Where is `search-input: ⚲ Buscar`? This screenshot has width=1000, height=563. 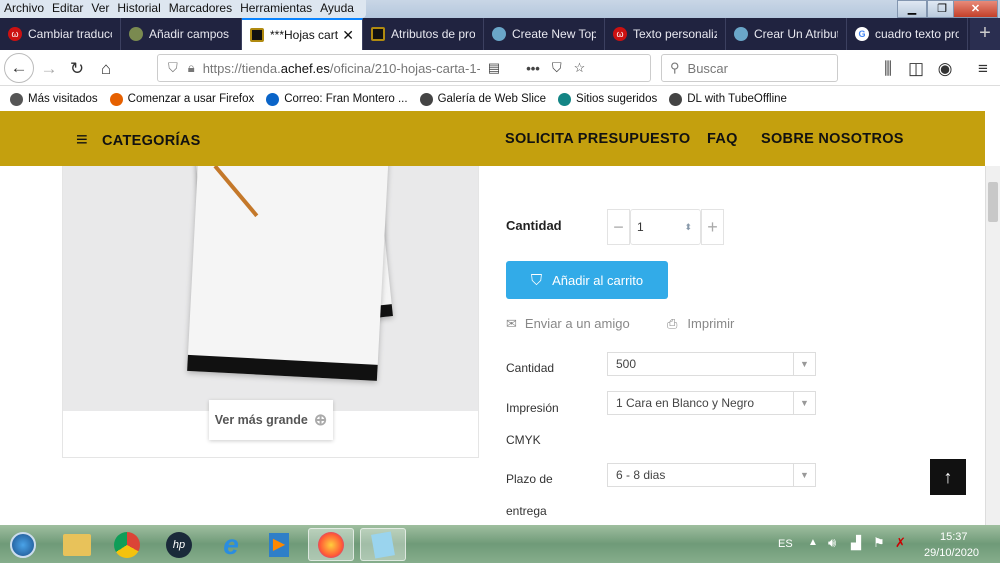 search-input: ⚲ Buscar is located at coordinates (749, 68).